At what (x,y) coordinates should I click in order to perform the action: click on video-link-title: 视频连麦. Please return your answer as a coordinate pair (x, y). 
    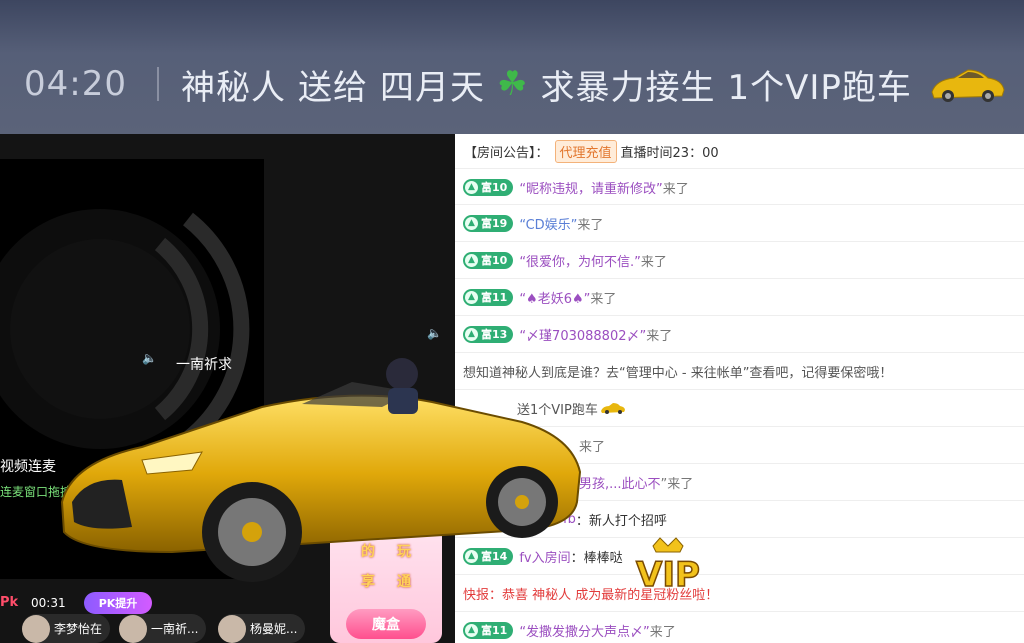
    Looking at the image, I should click on (28, 467).